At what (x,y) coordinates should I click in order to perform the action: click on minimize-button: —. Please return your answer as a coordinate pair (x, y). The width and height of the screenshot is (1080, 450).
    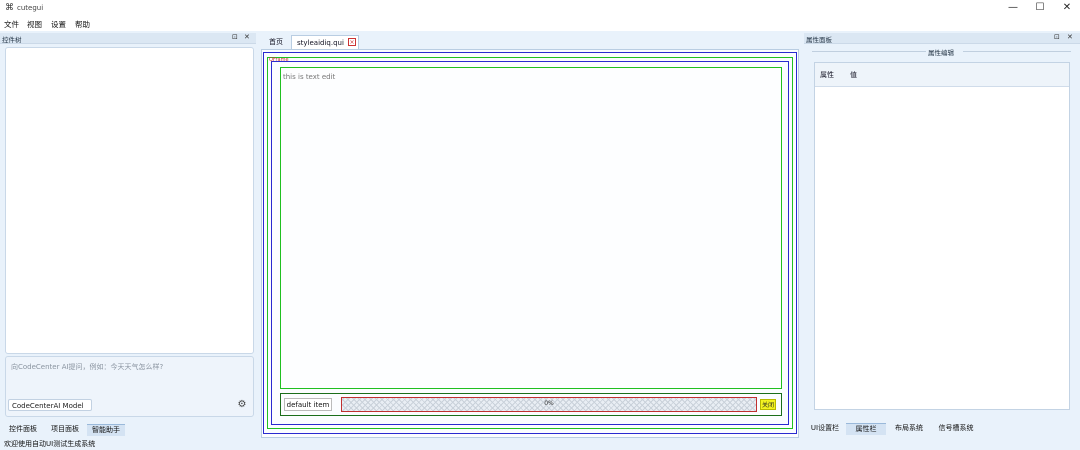
    Looking at the image, I should click on (1013, 8).